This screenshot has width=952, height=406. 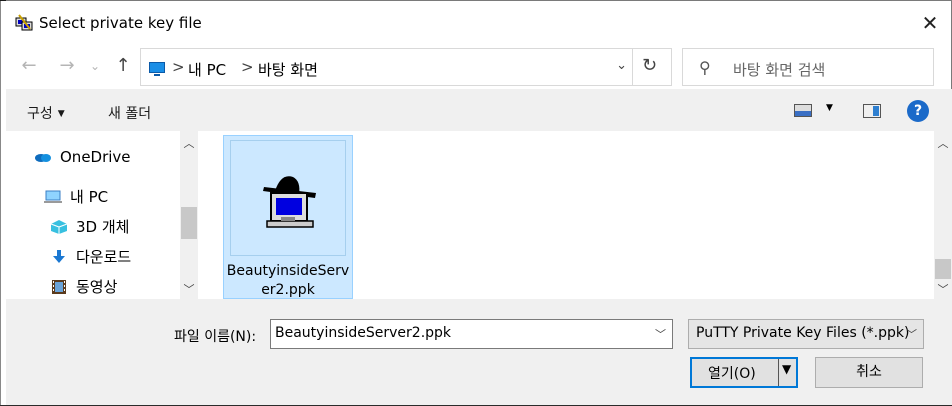 I want to click on putty-app-icon, so click(x=24, y=22).